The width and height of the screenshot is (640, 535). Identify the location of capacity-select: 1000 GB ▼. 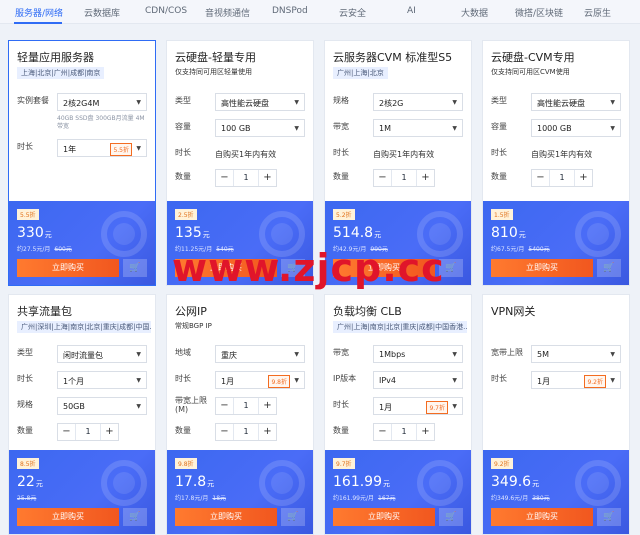
(576, 128).